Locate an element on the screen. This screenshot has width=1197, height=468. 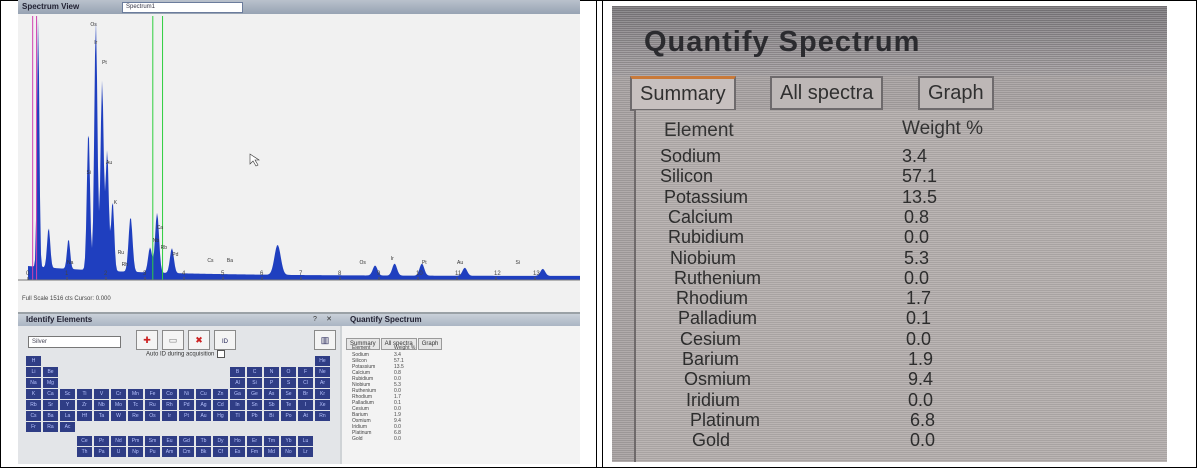
periodic-cell-co: Co is located at coordinates (169, 394).